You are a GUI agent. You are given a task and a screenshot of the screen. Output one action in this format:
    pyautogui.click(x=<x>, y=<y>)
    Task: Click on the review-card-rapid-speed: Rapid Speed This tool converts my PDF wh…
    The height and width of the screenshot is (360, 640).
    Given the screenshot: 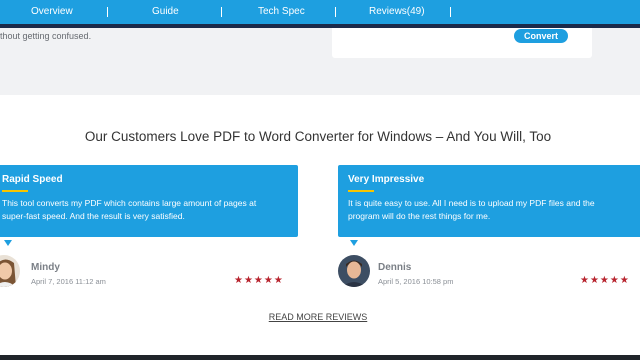 What is the action you would take?
    pyautogui.click(x=149, y=201)
    